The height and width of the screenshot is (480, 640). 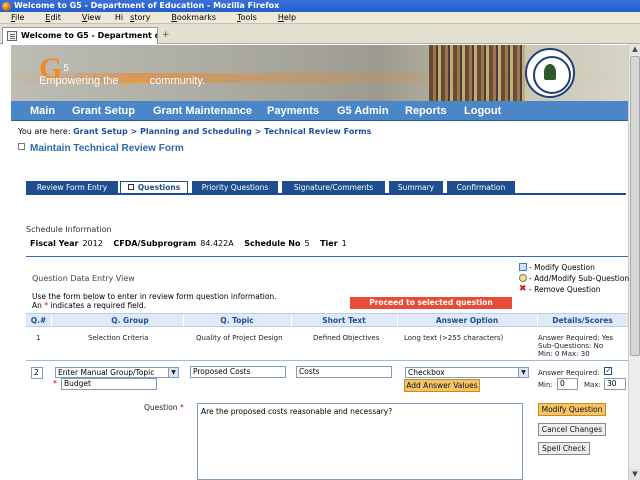 I want to click on cancel-changes-button: Cancel Changes, so click(x=572, y=429).